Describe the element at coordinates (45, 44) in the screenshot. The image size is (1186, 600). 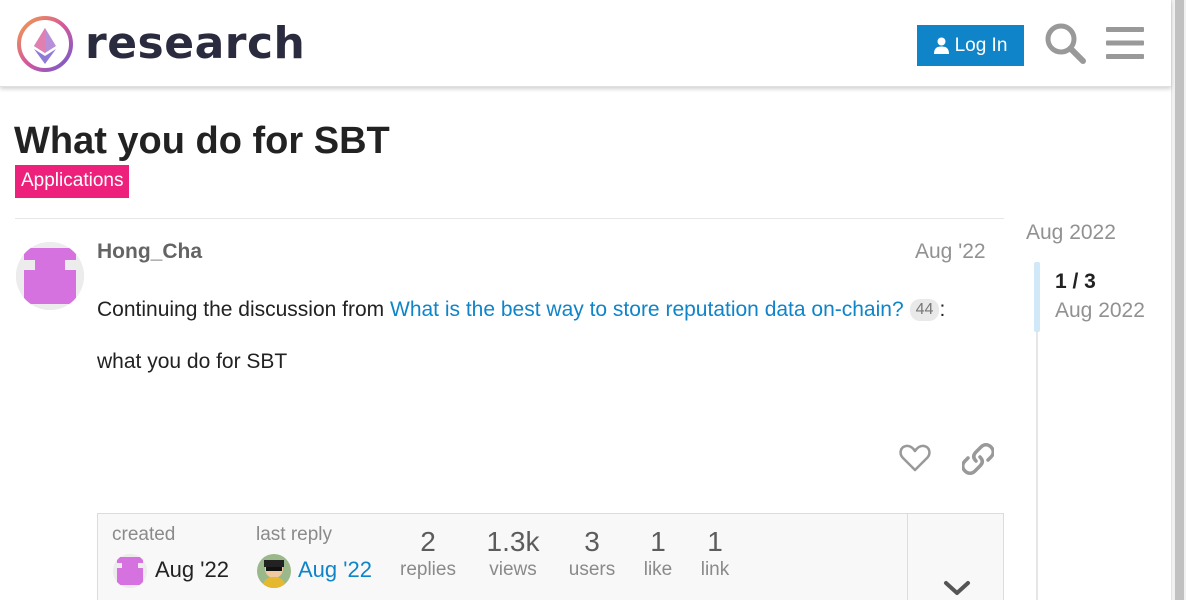
I see `logo-icon` at that location.